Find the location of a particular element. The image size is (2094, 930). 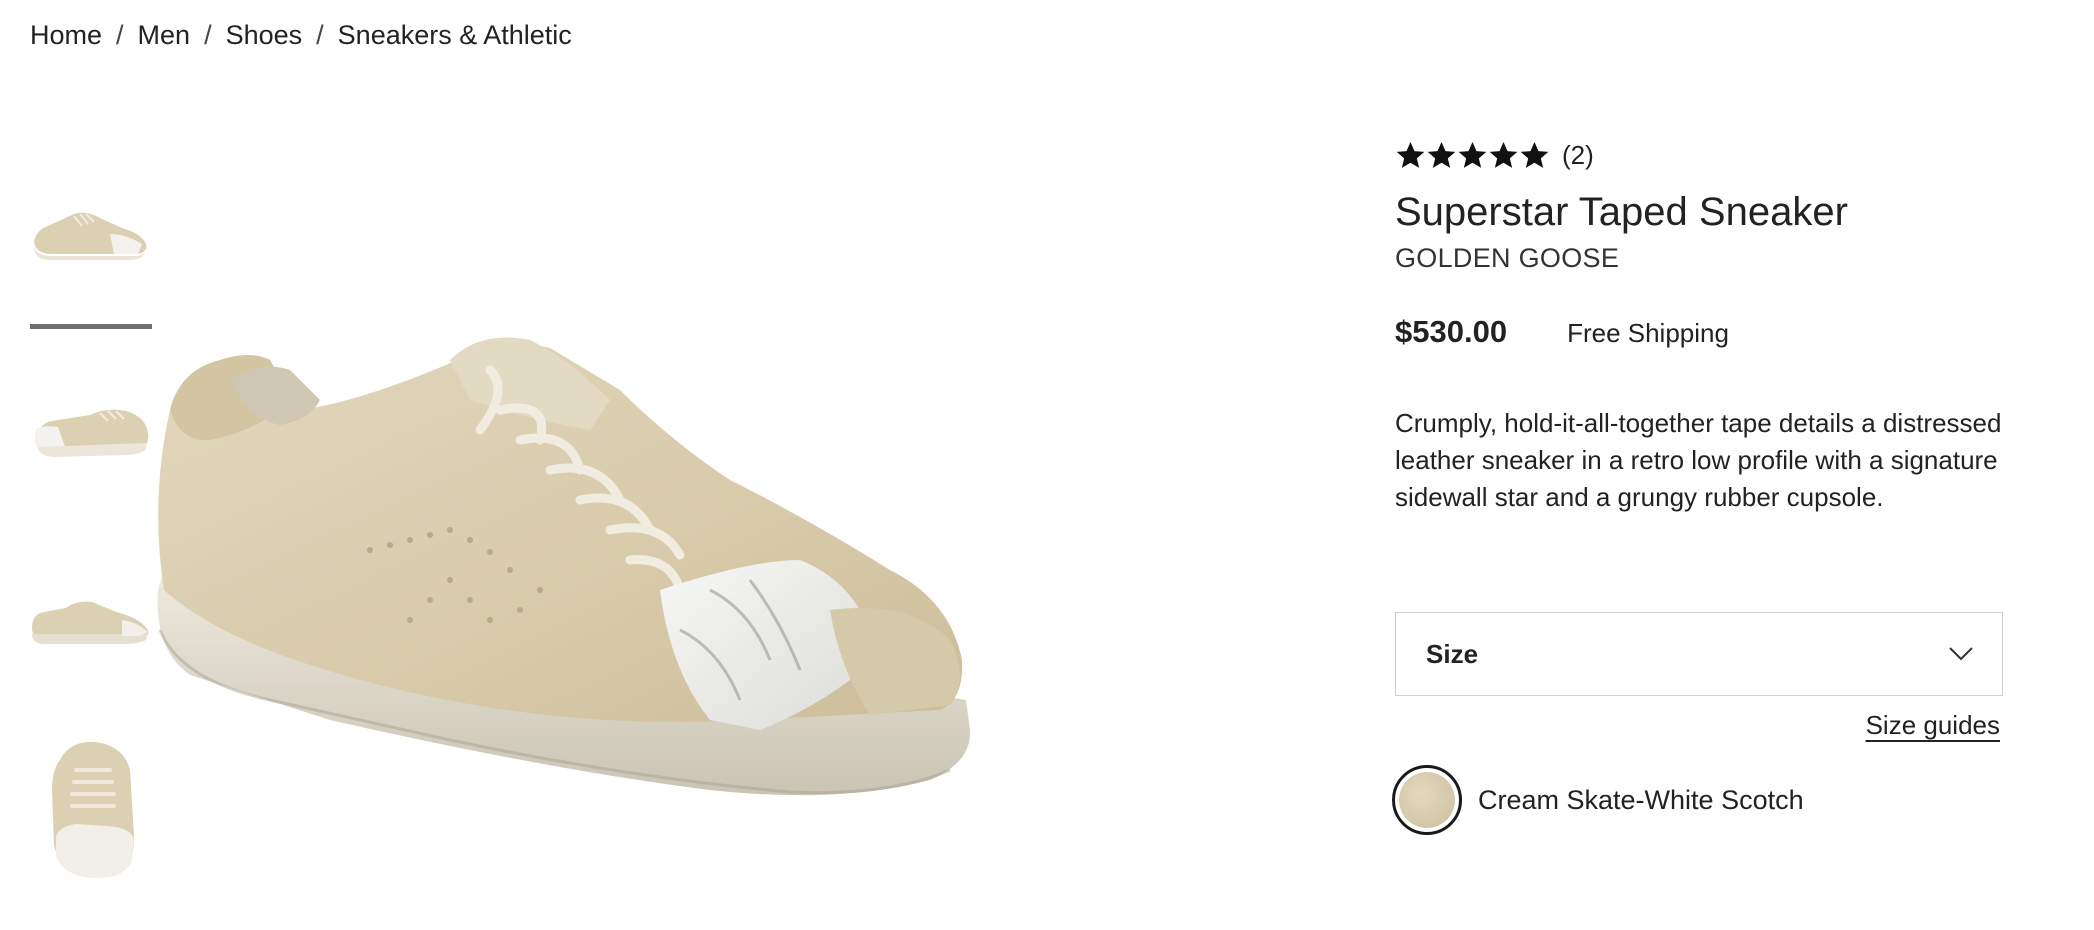

thumbnail-top-view is located at coordinates (91, 810).